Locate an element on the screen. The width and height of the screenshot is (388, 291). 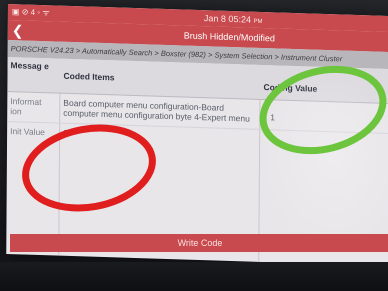
header-coded-items: Coded Items is located at coordinates (89, 76).